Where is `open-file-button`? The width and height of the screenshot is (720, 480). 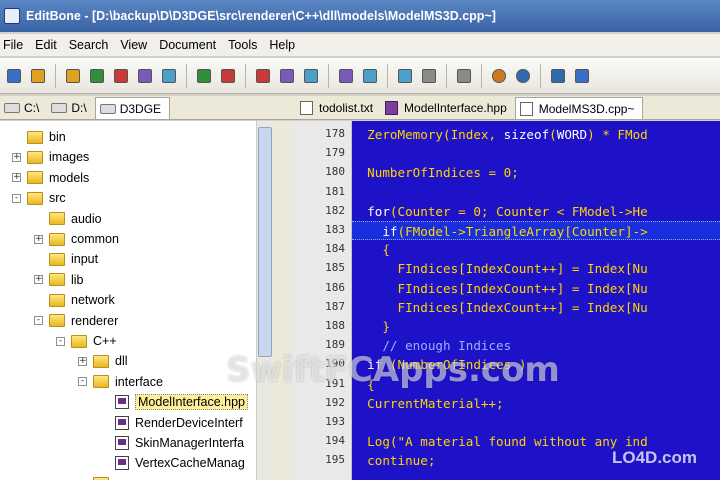 open-file-button is located at coordinates (38, 76).